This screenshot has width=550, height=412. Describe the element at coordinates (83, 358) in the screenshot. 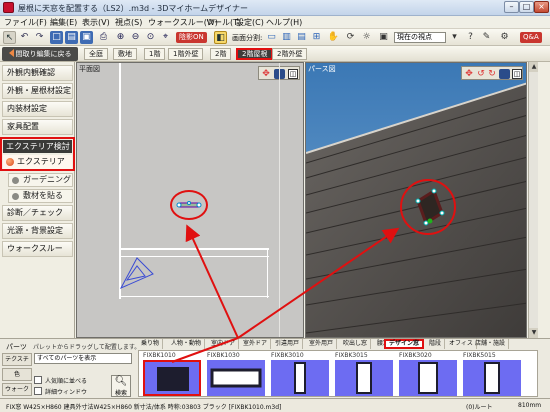

I see `parts-category-select: すべてのパーツを表示` at that location.